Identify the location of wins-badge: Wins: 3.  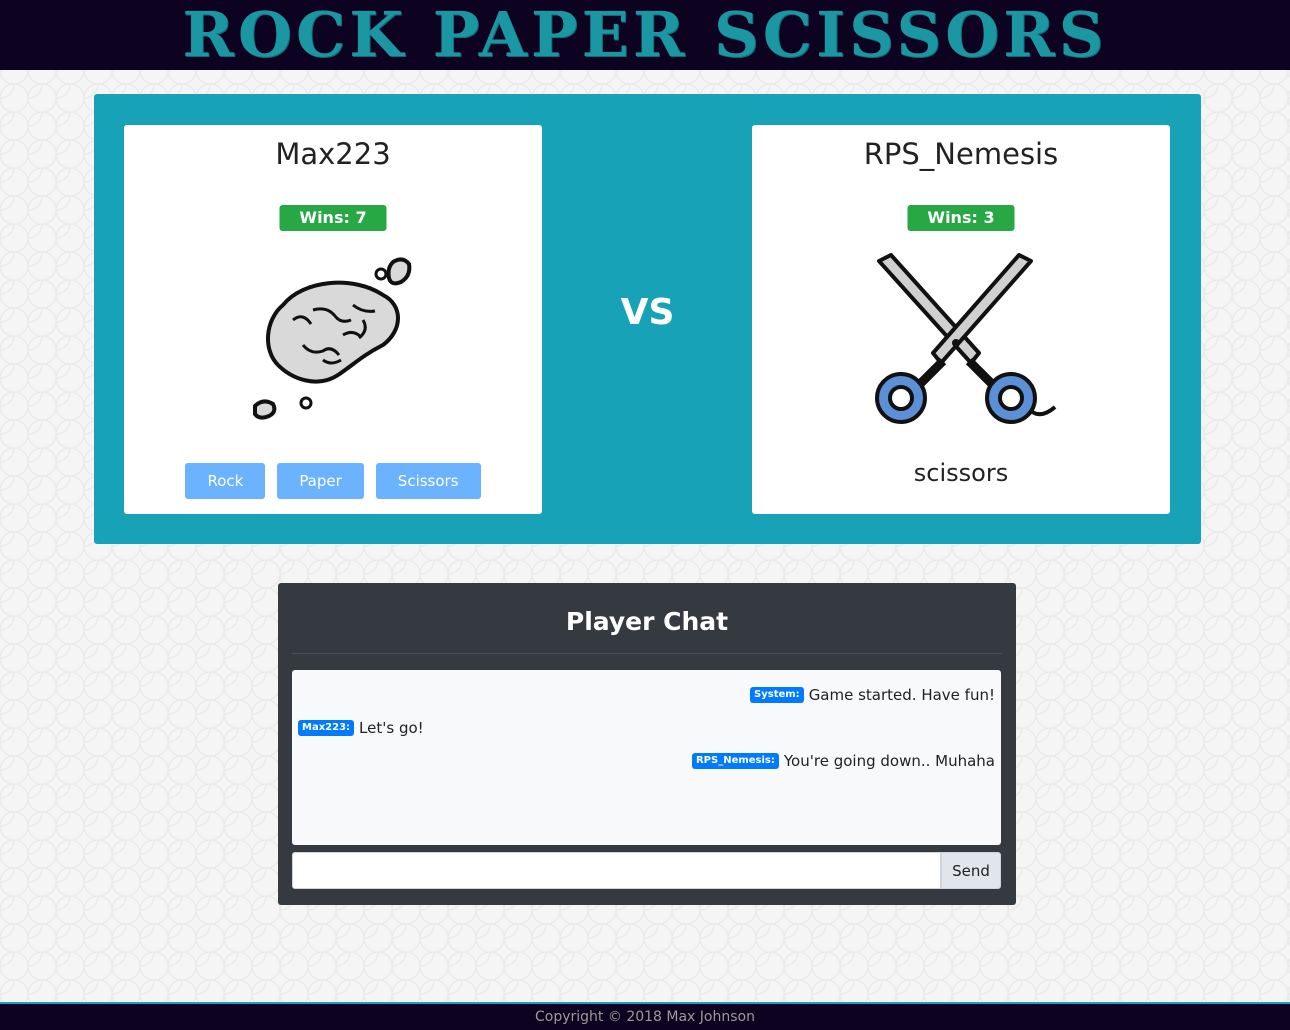
(961, 218).